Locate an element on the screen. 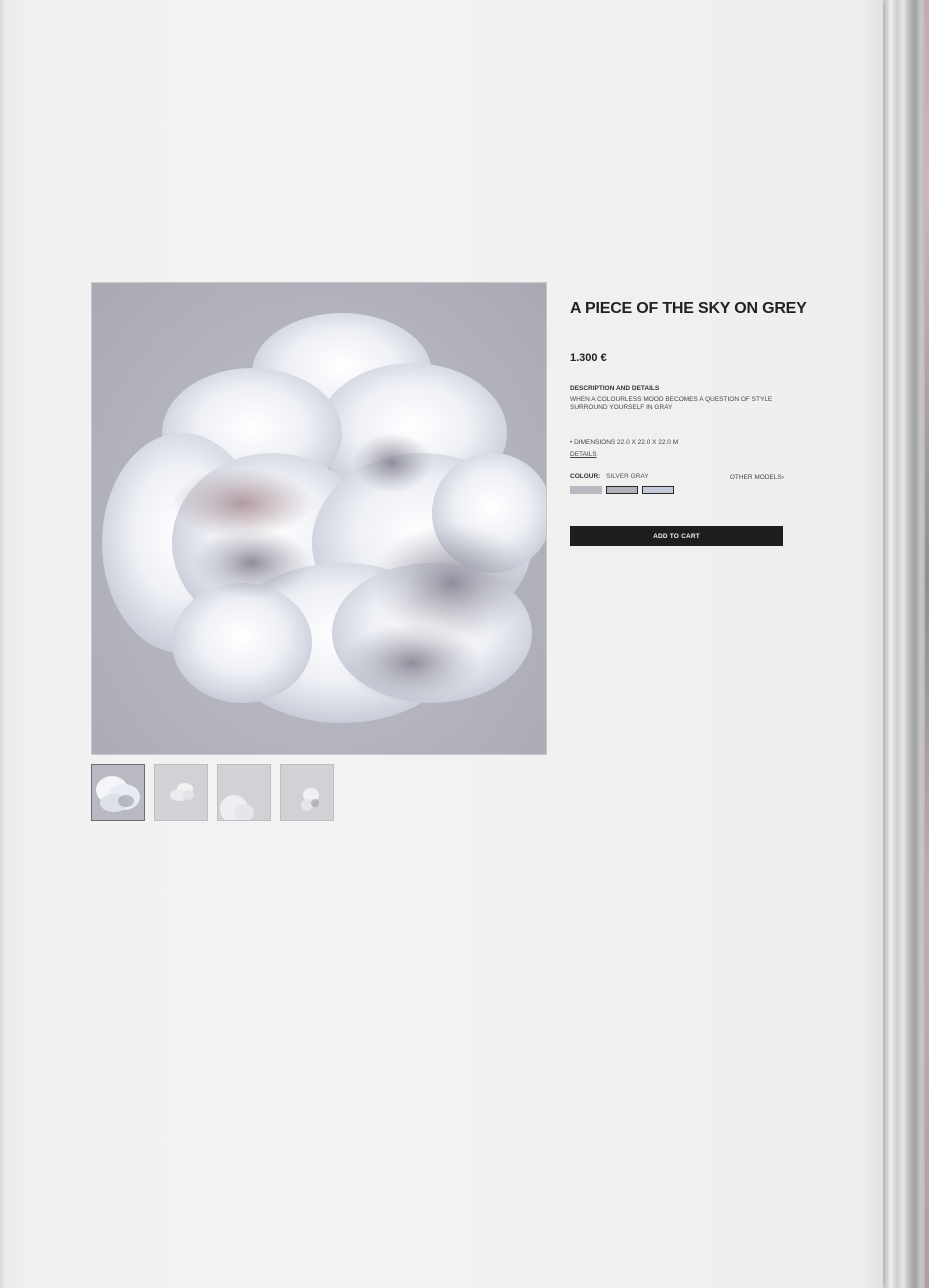 This screenshot has width=929, height=1288. swatch-silver-gray is located at coordinates (586, 490).